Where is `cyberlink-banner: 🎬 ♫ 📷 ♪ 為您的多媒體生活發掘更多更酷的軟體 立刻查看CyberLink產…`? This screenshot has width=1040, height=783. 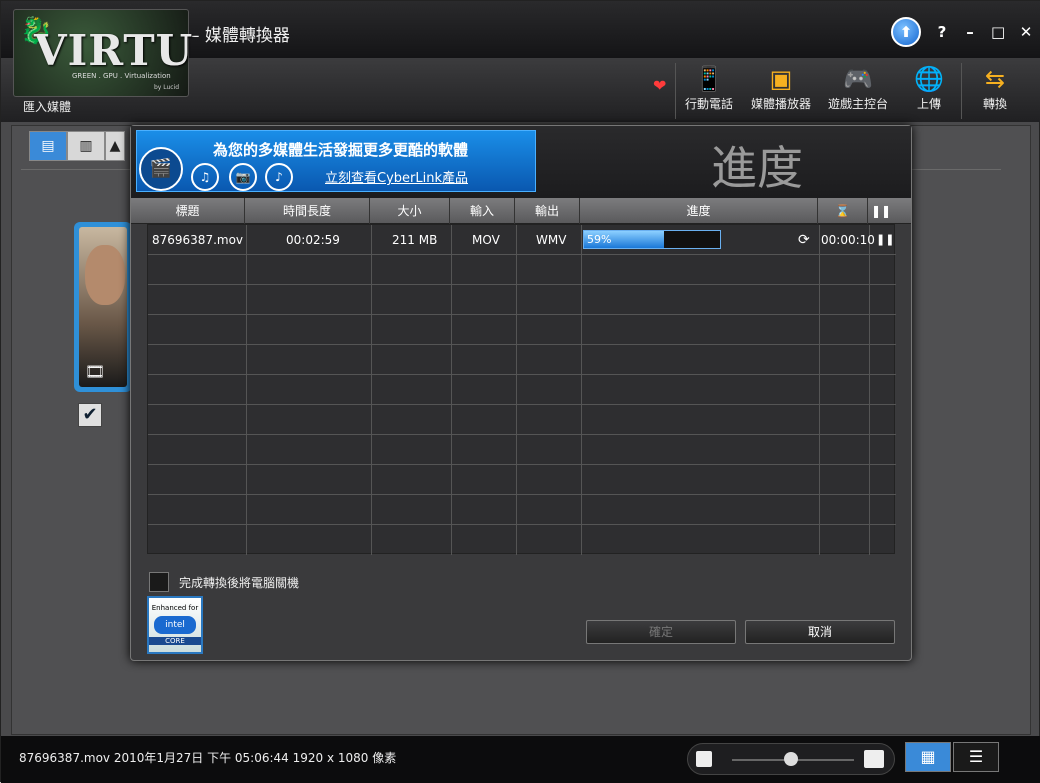 cyberlink-banner: 🎬 ♫ 📷 ♪ 為您的多媒體生活發掘更多更酷的軟體 立刻查看CyberLink產… is located at coordinates (336, 161).